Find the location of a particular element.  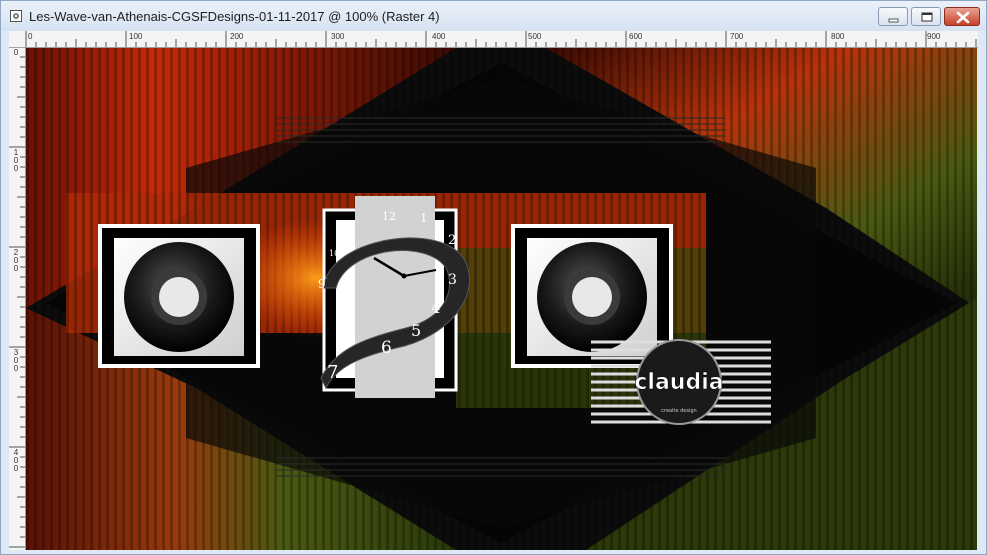

close-icon is located at coordinates (963, 17).